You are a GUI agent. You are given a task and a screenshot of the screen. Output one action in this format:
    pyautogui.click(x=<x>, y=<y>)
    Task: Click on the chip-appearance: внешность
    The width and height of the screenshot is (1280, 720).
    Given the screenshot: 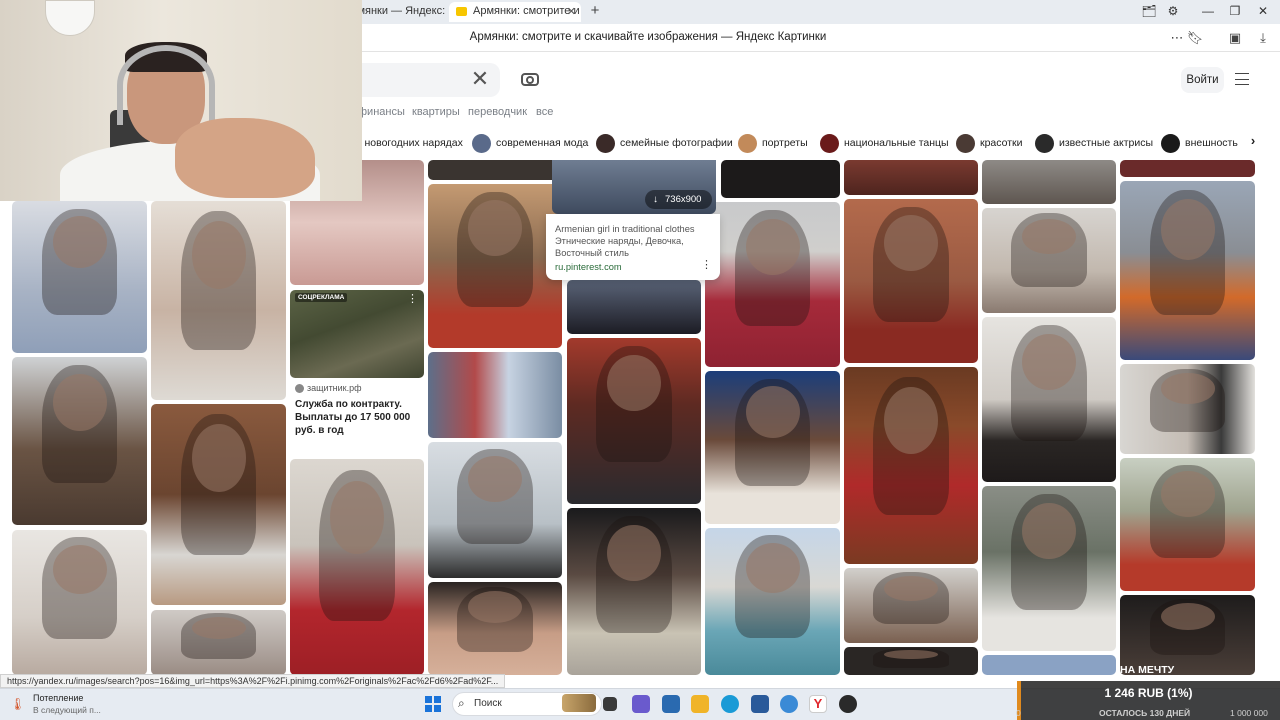 What is the action you would take?
    pyautogui.click(x=1201, y=143)
    